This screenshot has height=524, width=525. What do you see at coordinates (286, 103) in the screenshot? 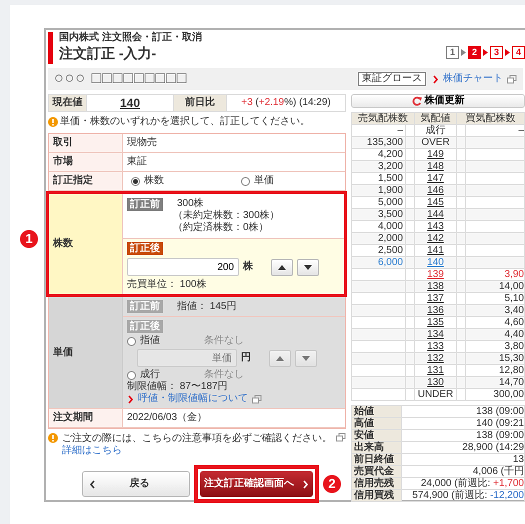
I see `price-change: +3 (+2.19%) (14:29)` at bounding box center [286, 103].